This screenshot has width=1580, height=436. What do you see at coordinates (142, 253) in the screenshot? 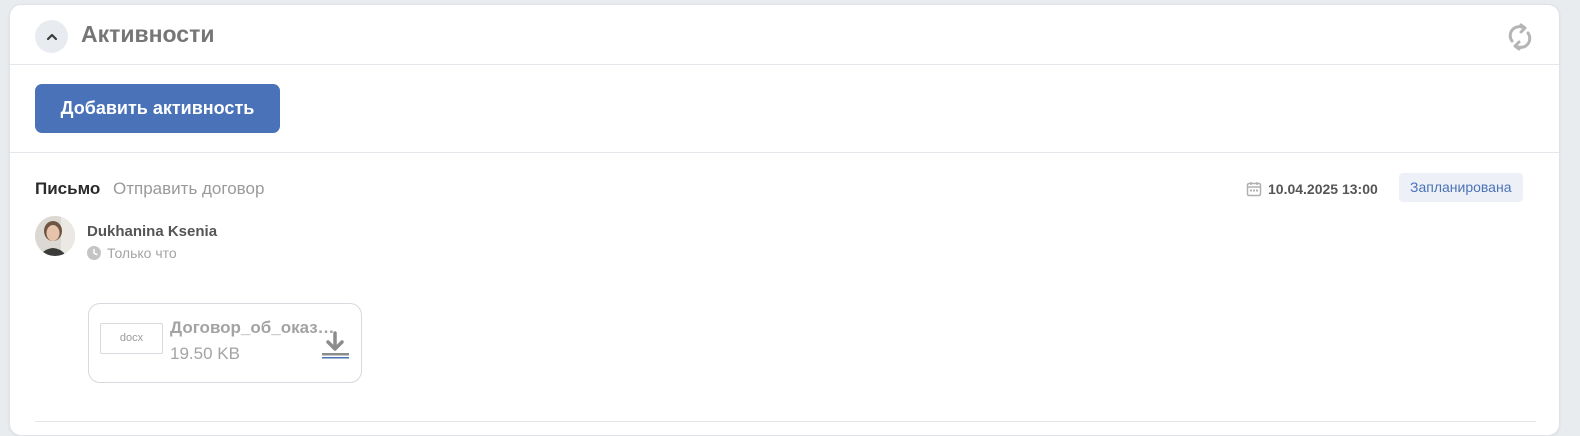
I see `time-ago: Только что` at bounding box center [142, 253].